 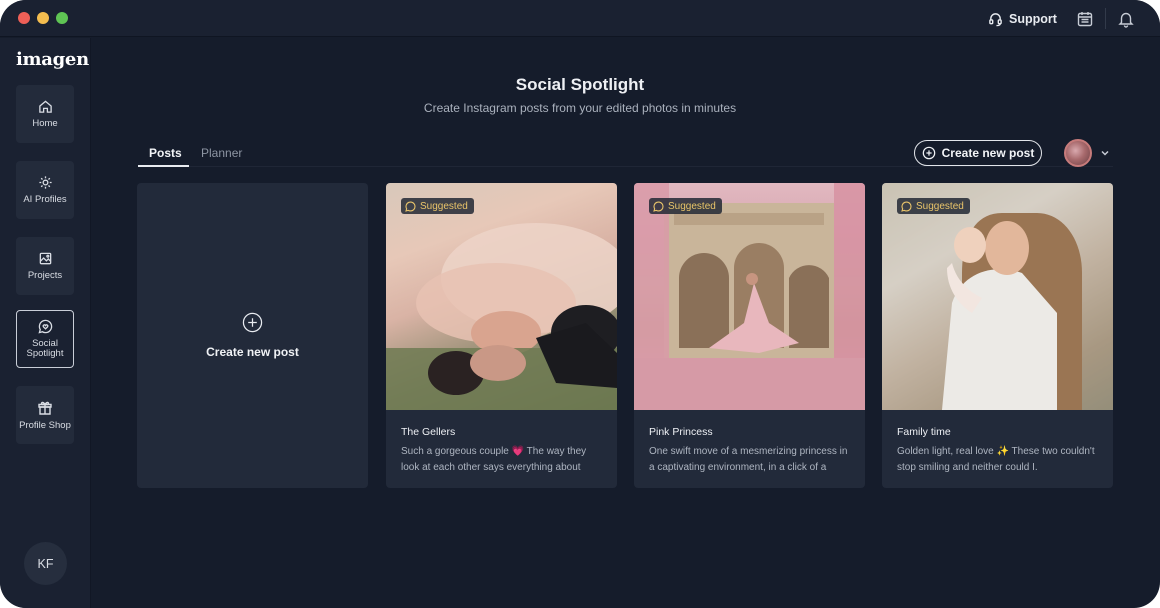 I want to click on create-new-post-card: Create new post, so click(x=252, y=335).